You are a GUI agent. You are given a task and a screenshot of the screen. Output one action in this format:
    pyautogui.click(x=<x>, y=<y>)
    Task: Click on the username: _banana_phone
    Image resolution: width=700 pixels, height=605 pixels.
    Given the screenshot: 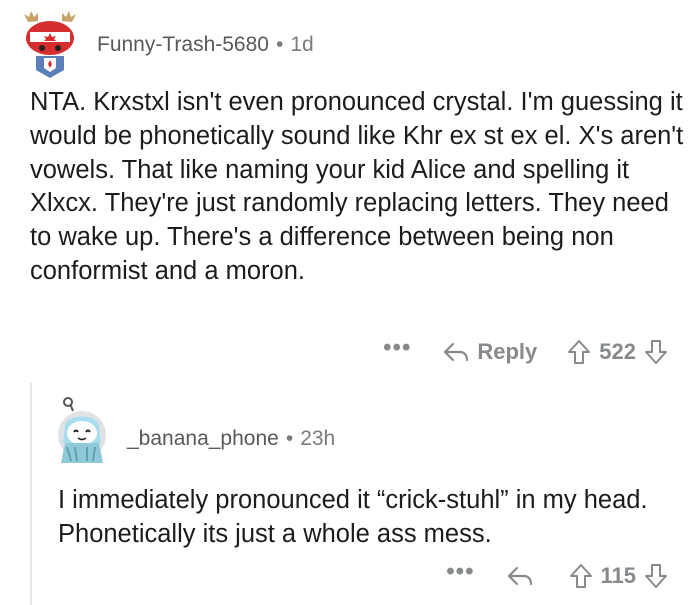 What is the action you would take?
    pyautogui.click(x=203, y=438)
    